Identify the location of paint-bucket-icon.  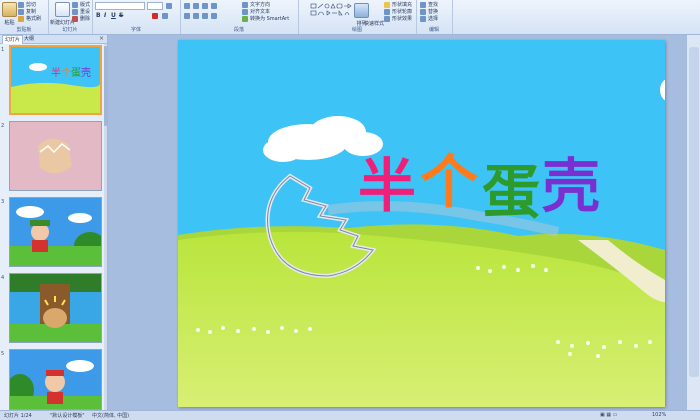
(387, 4).